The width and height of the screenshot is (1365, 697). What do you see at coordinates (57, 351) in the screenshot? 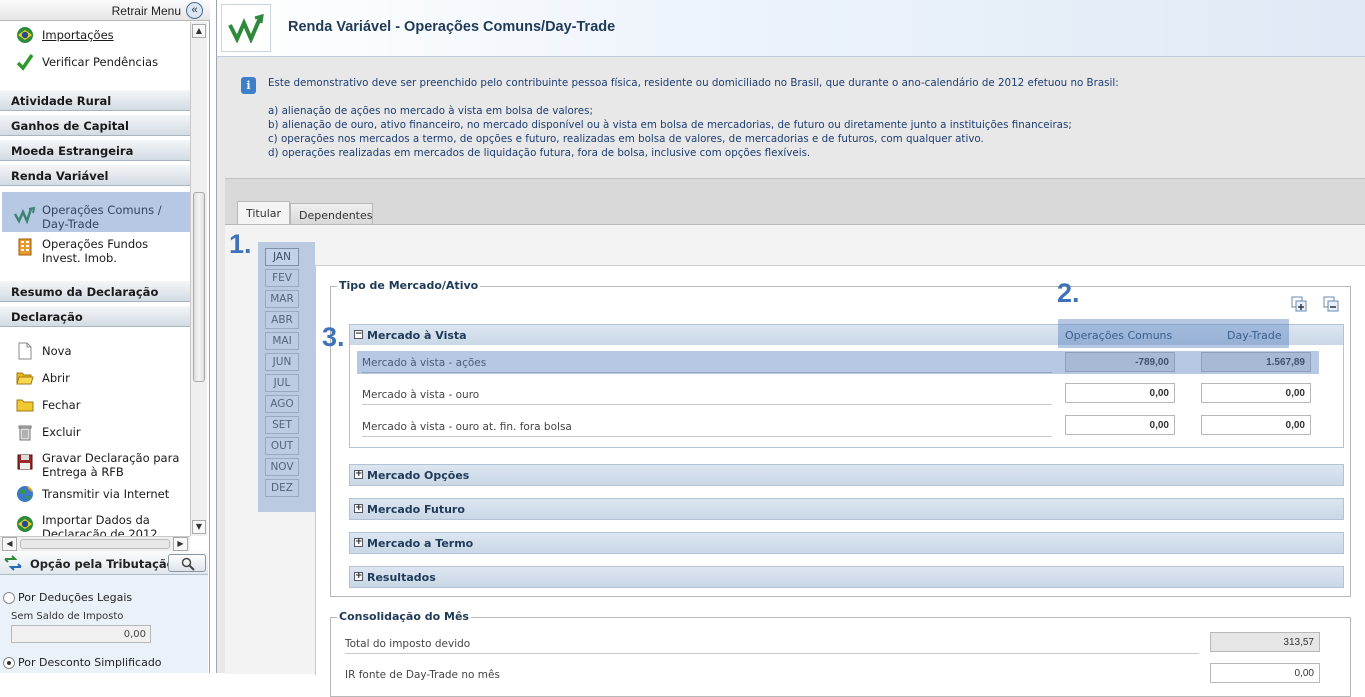
I see `sidebar-item-label: Nova` at bounding box center [57, 351].